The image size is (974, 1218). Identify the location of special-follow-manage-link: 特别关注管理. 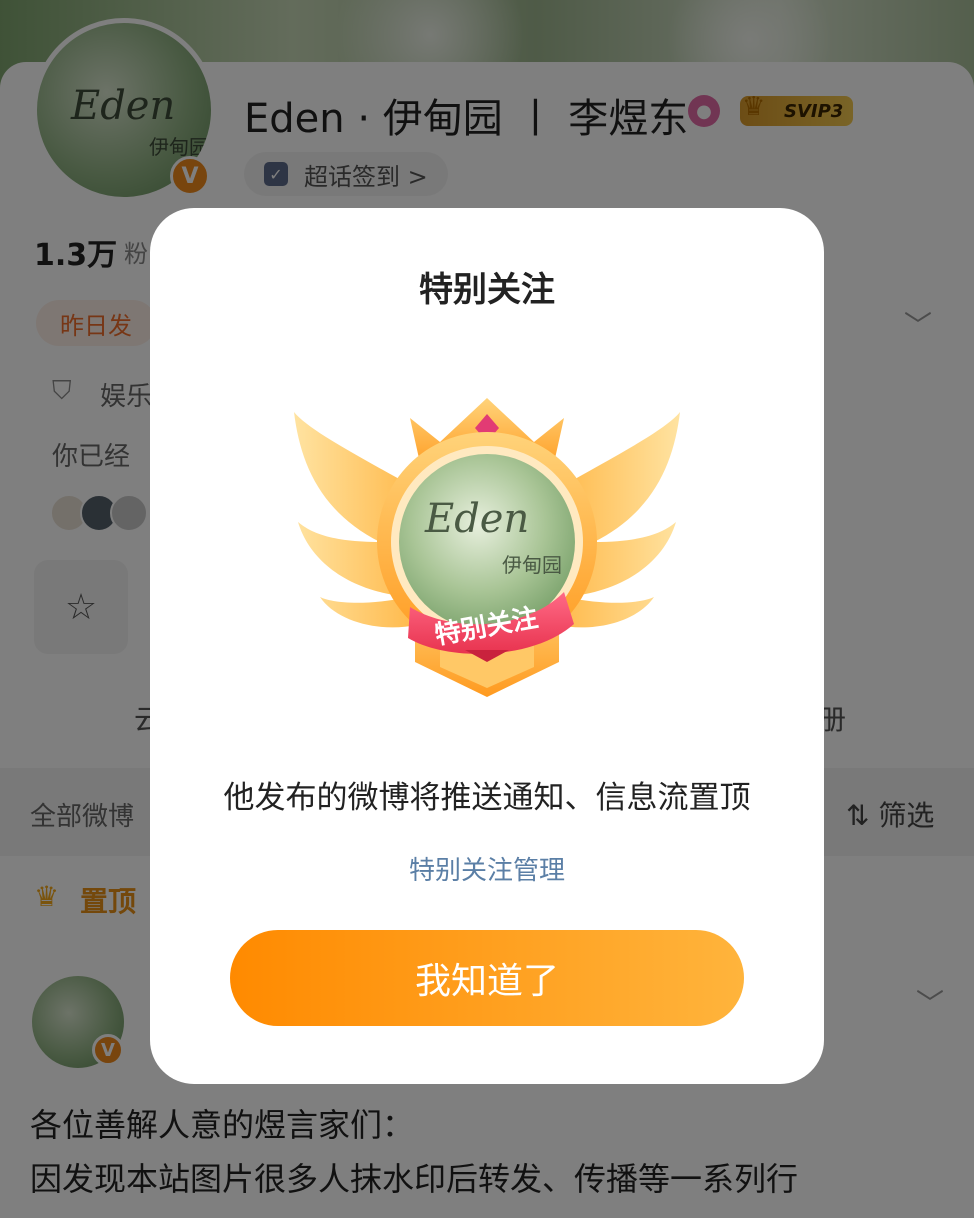
(487, 868).